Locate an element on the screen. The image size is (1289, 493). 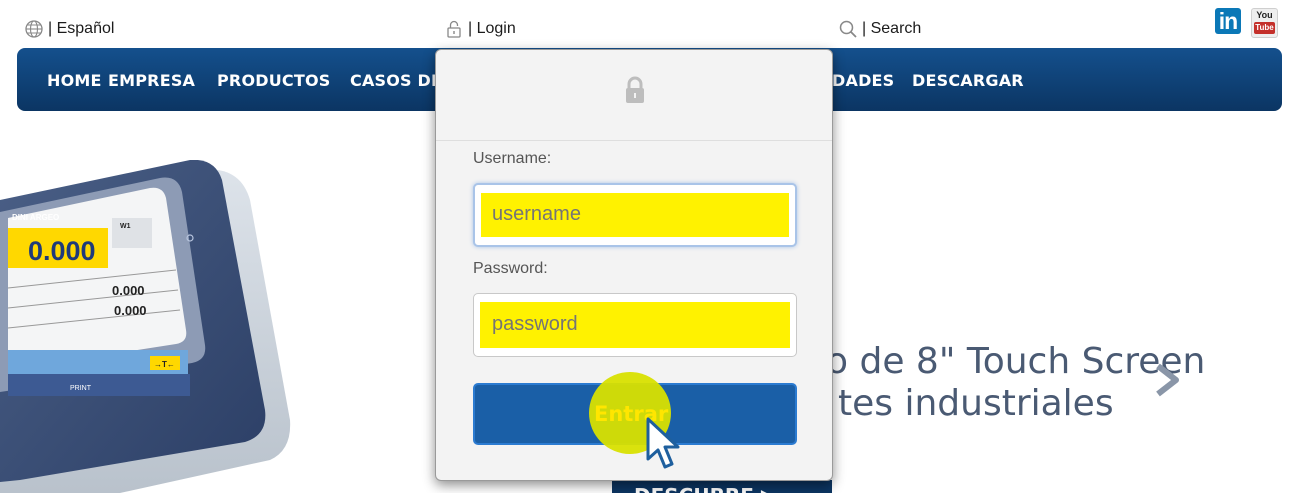
nav-item-home: HOME is located at coordinates (74, 80).